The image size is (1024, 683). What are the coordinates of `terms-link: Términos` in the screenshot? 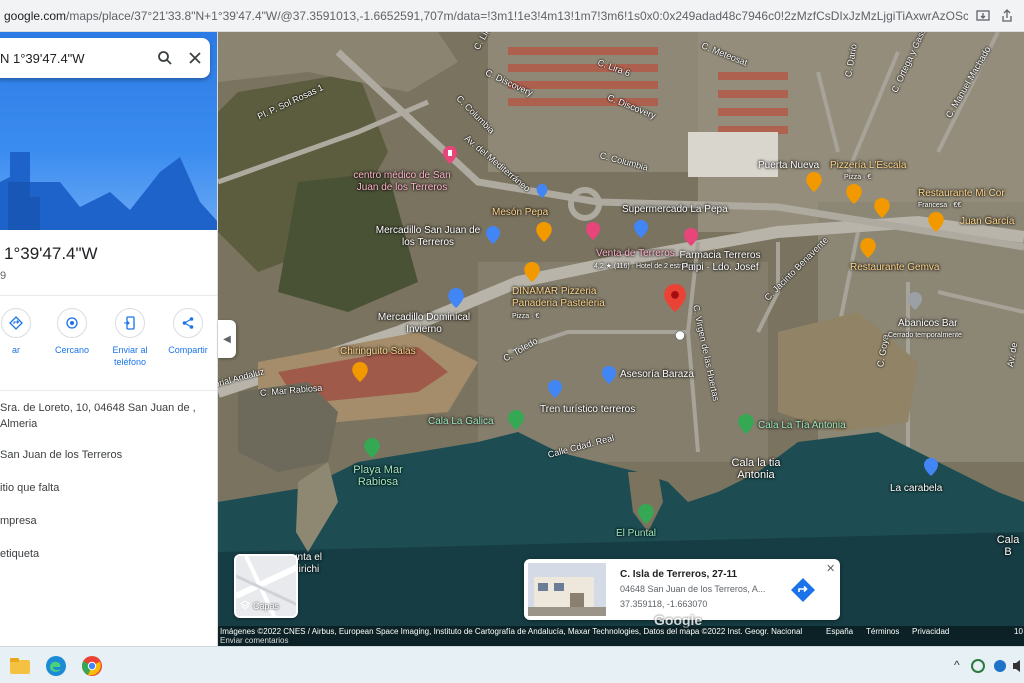 It's located at (882, 631).